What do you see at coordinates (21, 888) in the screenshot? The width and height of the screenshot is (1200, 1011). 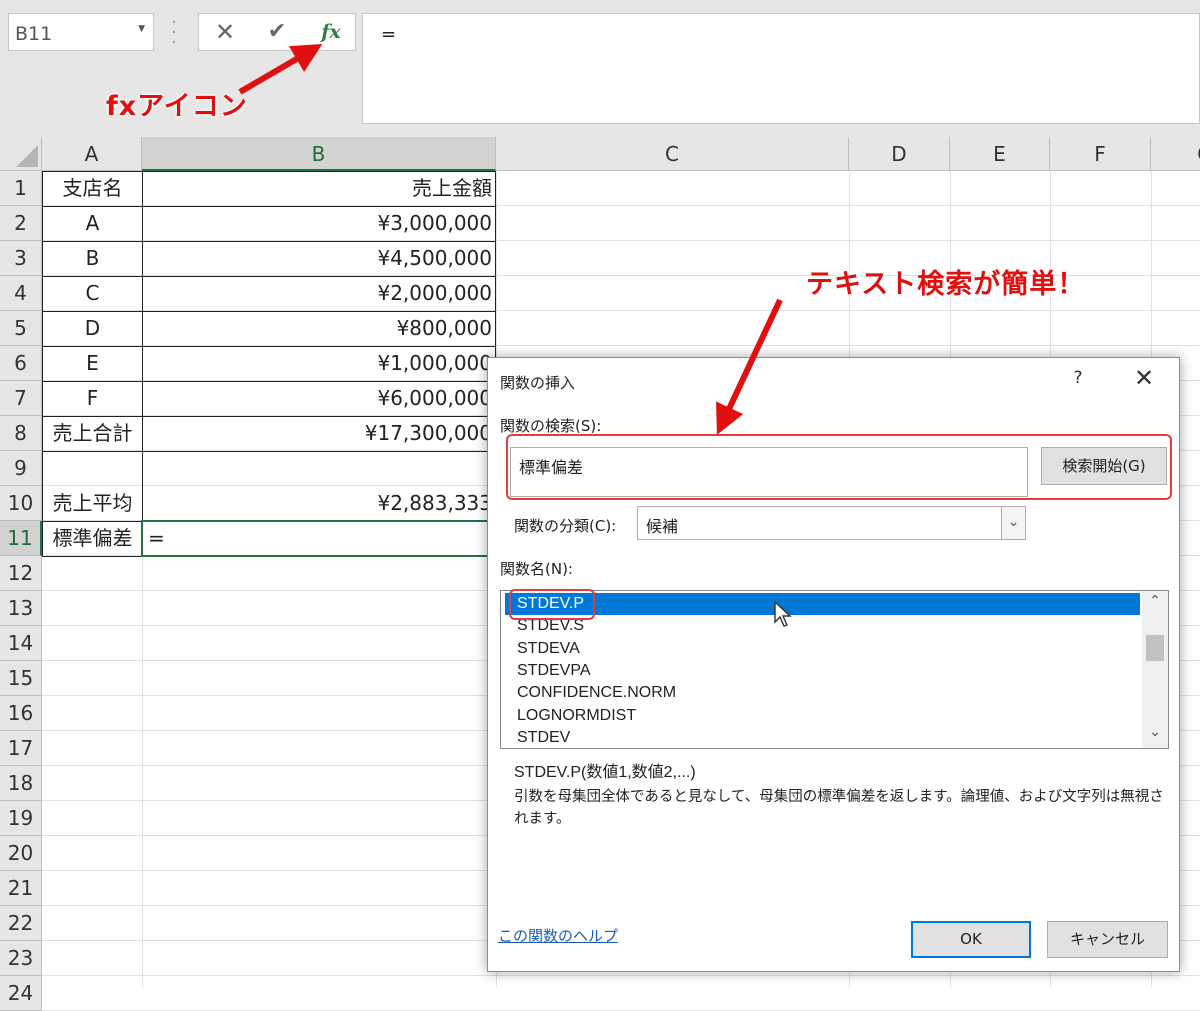 I see `row-header-21: 21` at bounding box center [21, 888].